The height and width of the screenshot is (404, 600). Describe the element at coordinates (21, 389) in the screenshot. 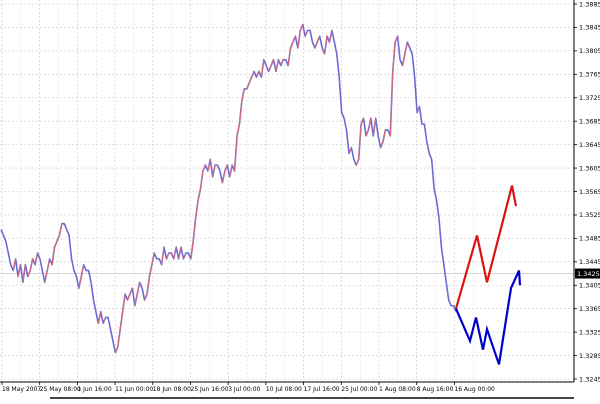

I see `x-tick-label: 18 May 2007` at that location.